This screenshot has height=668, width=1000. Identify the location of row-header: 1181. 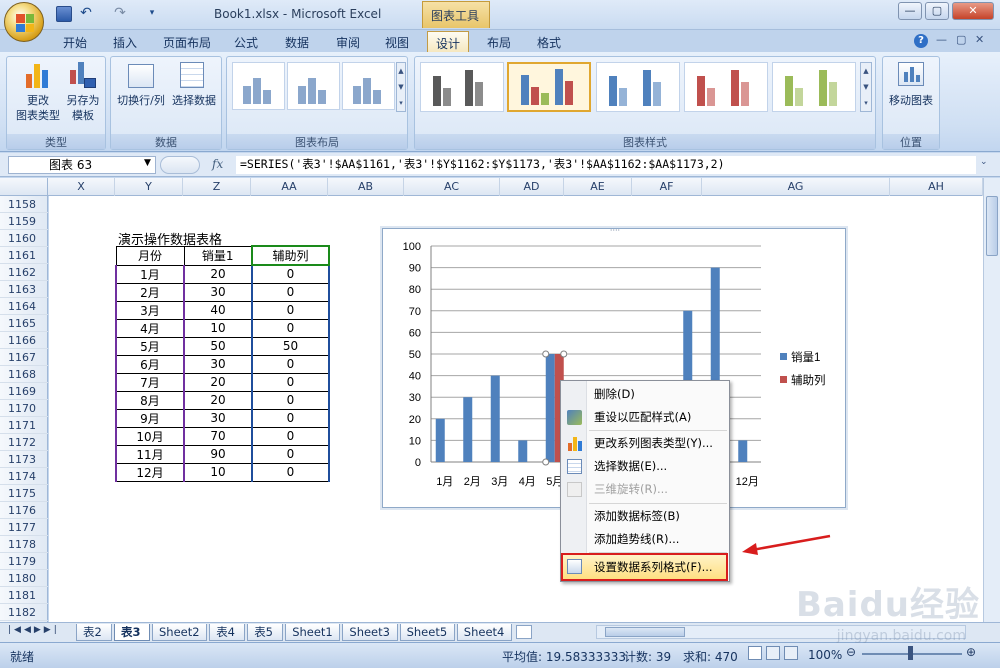
(24, 595).